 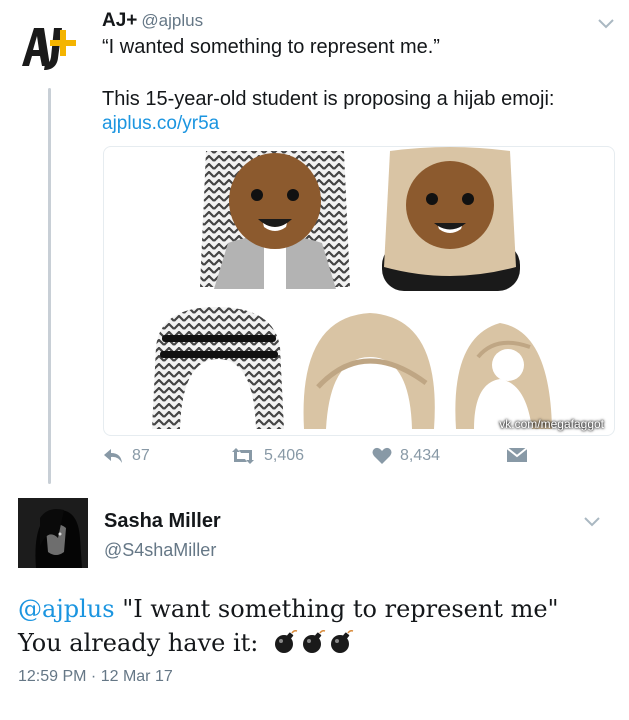 I want to click on keffiyeh-agal-emoji, so click(x=218, y=368).